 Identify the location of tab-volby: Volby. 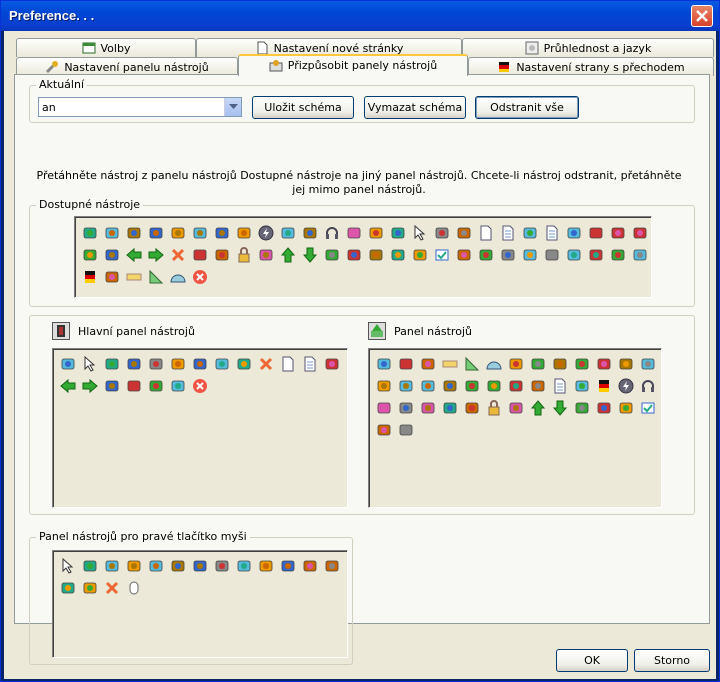
(106, 47).